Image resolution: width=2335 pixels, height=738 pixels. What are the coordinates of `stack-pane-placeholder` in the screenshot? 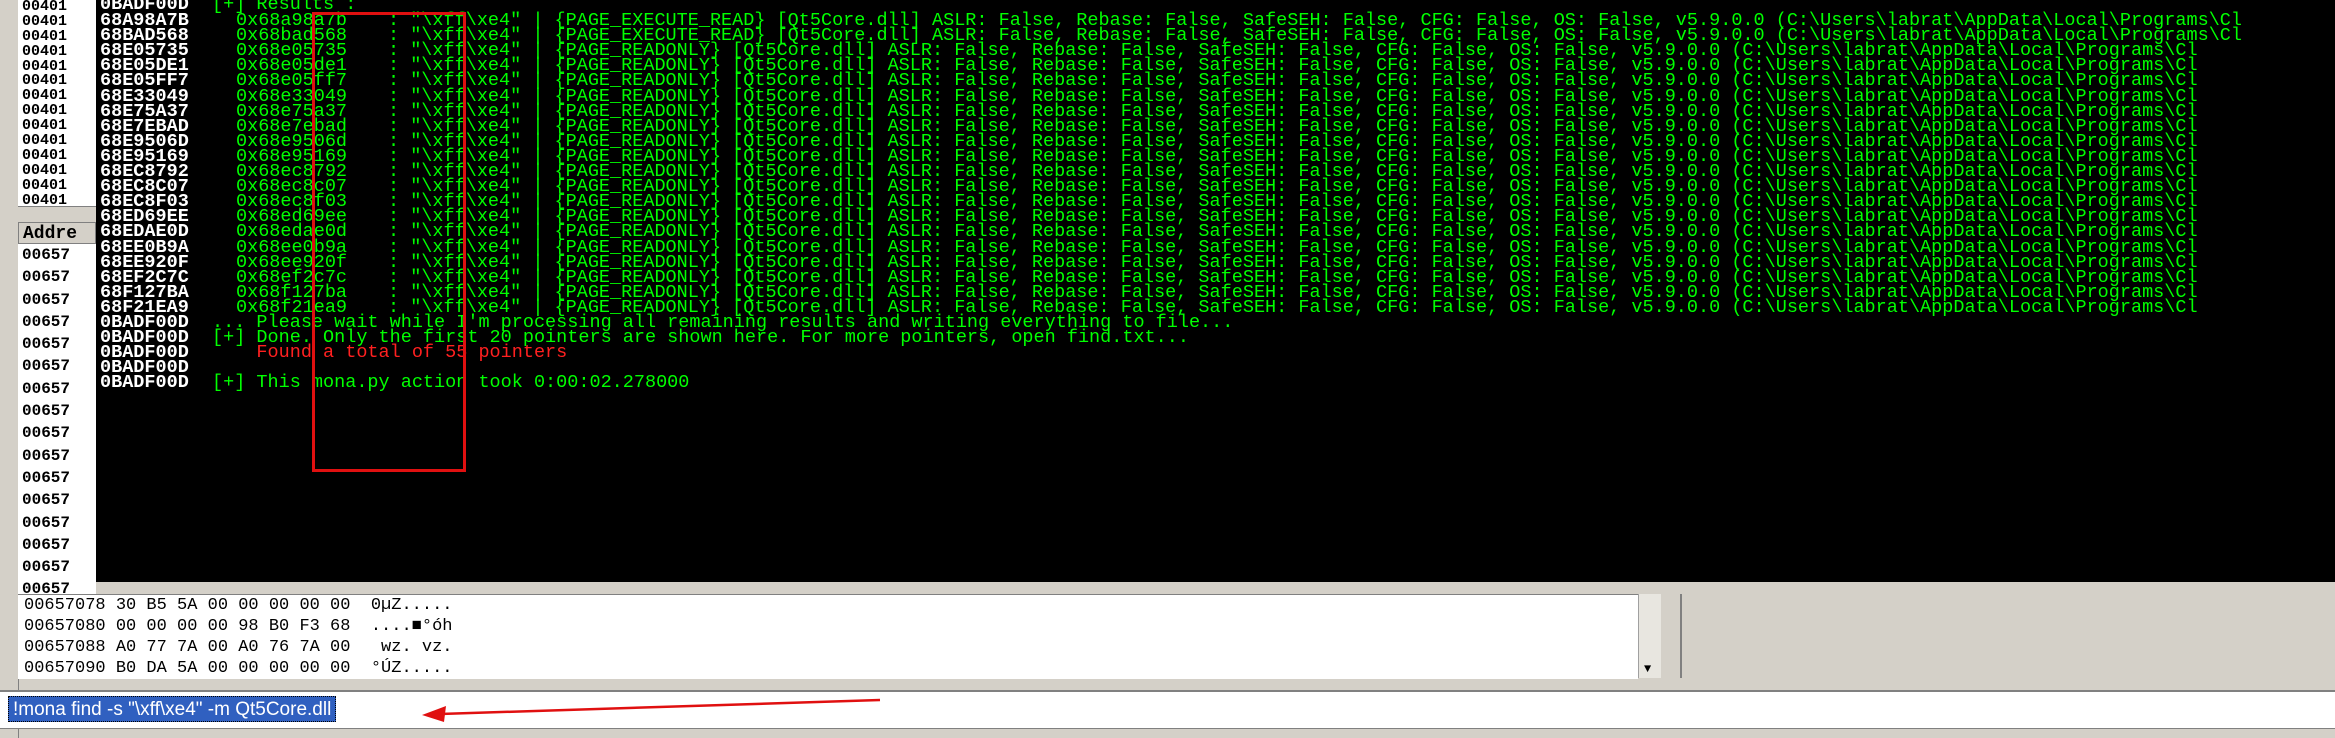 It's located at (2007, 636).